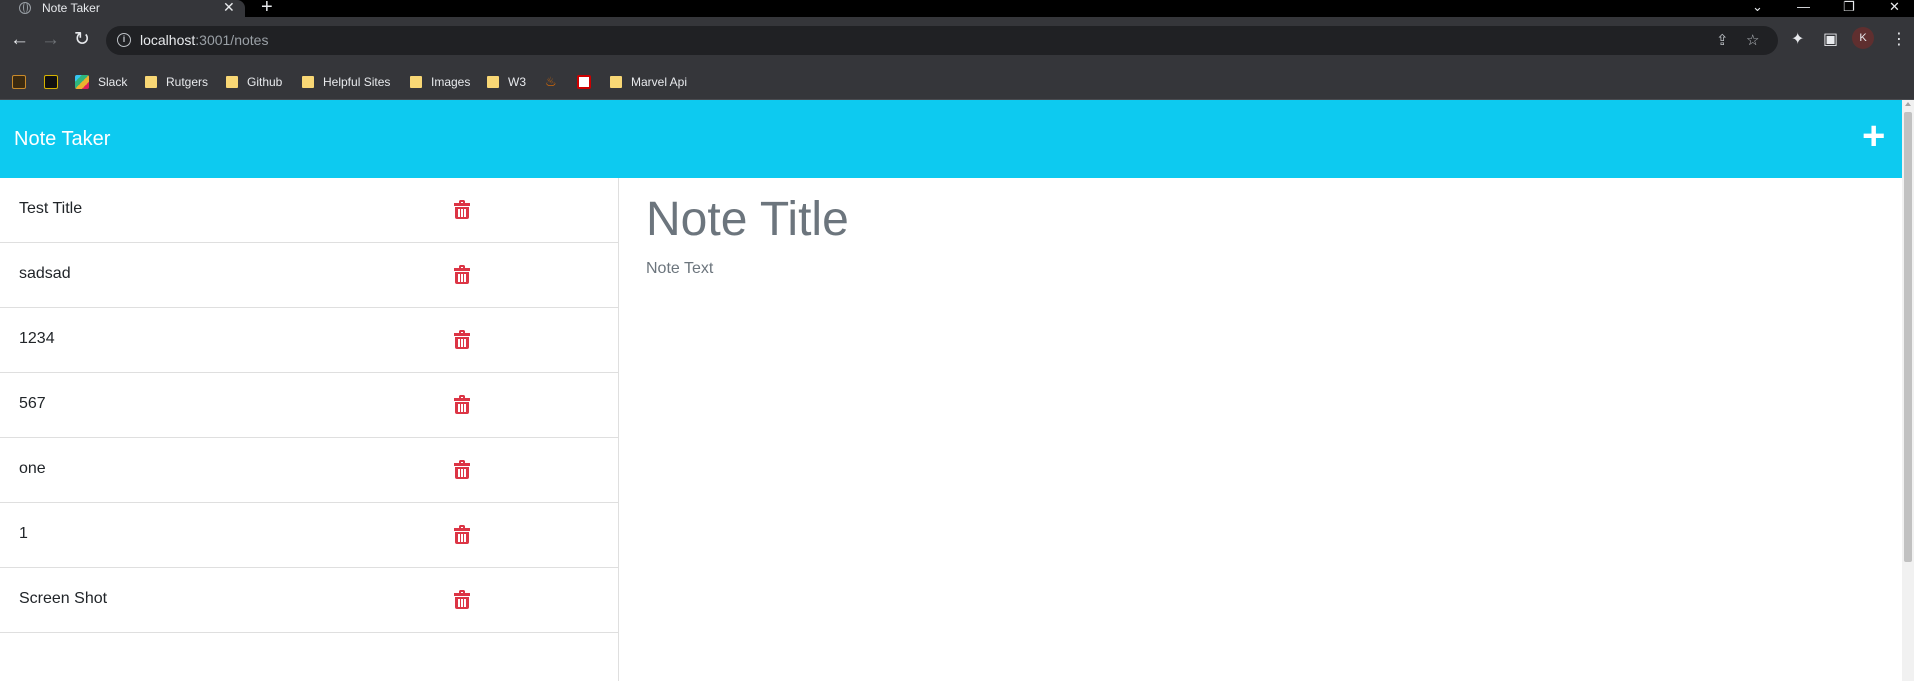 This screenshot has height=681, width=1914. What do you see at coordinates (1722, 40) in the screenshot?
I see `share-icon: ⇪` at bounding box center [1722, 40].